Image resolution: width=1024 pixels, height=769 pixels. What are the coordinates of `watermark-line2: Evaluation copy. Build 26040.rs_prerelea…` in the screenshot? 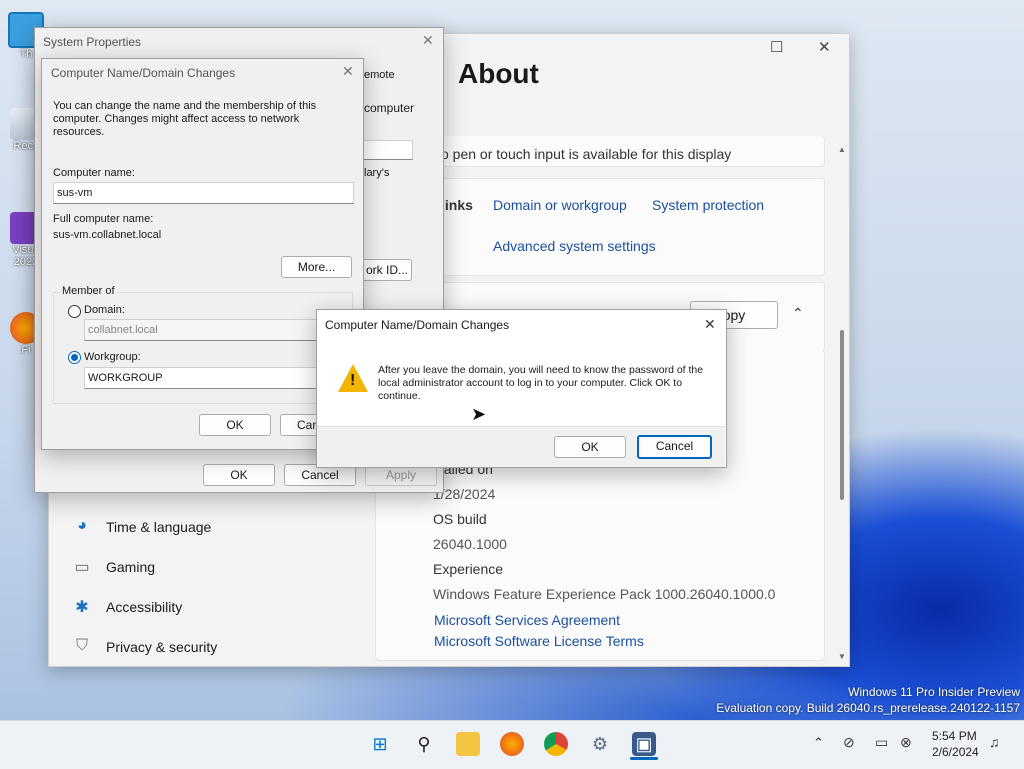 It's located at (868, 708).